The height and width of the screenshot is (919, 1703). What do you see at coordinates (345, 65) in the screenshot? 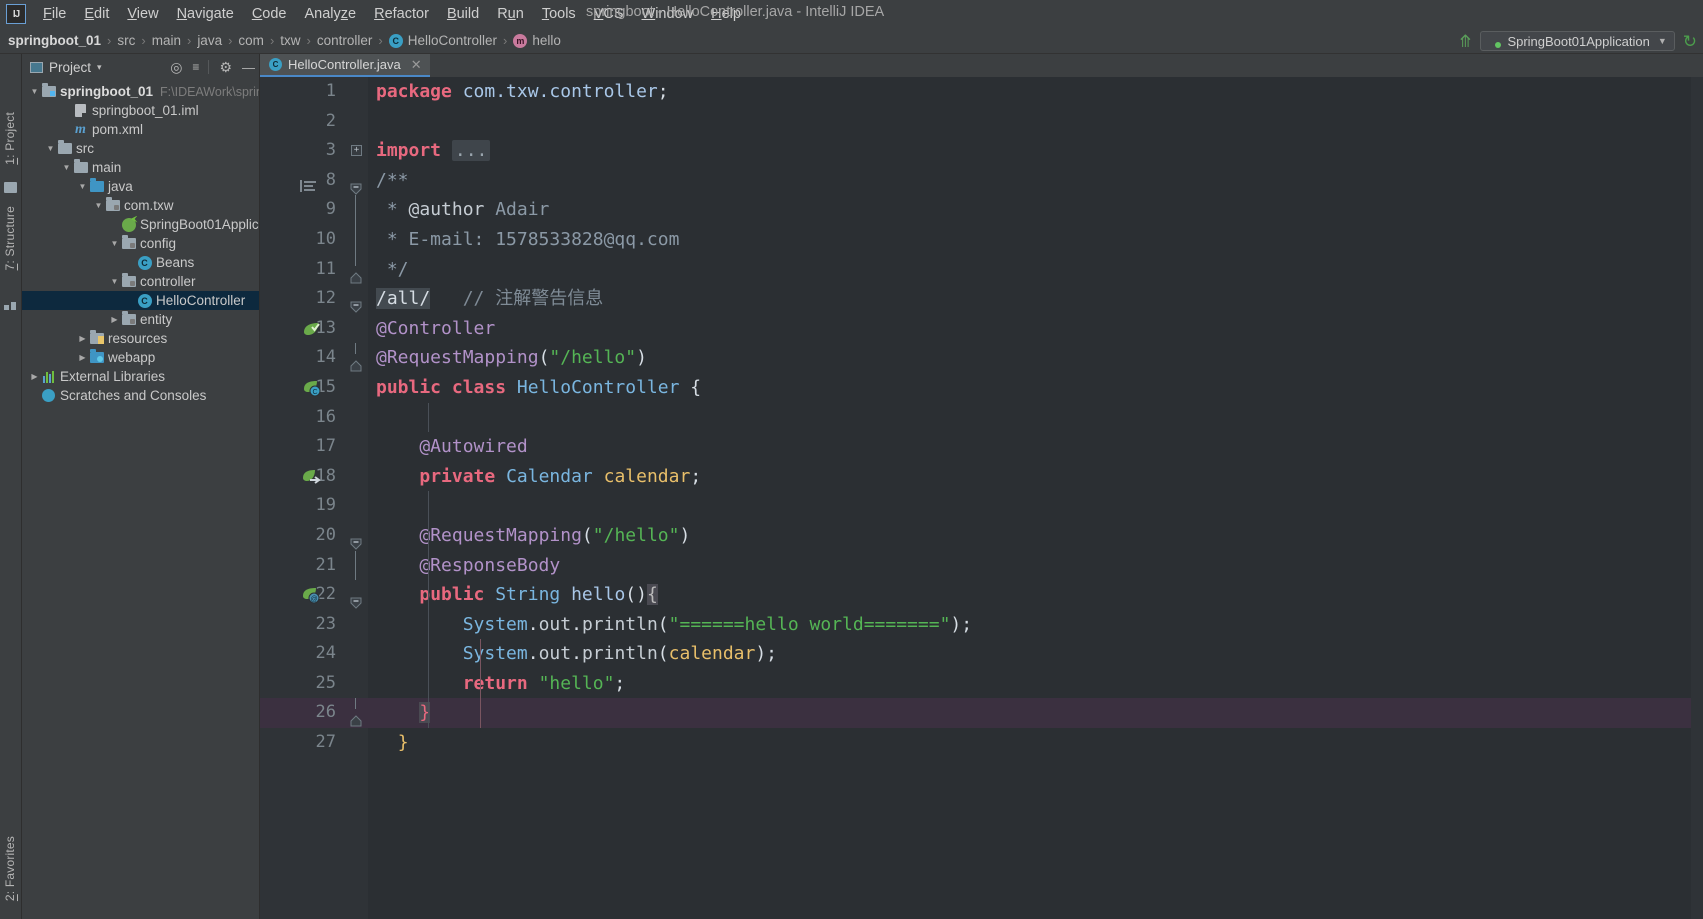
I see `editor-tab-hellocontroller: C HelloController.java ✕` at bounding box center [345, 65].